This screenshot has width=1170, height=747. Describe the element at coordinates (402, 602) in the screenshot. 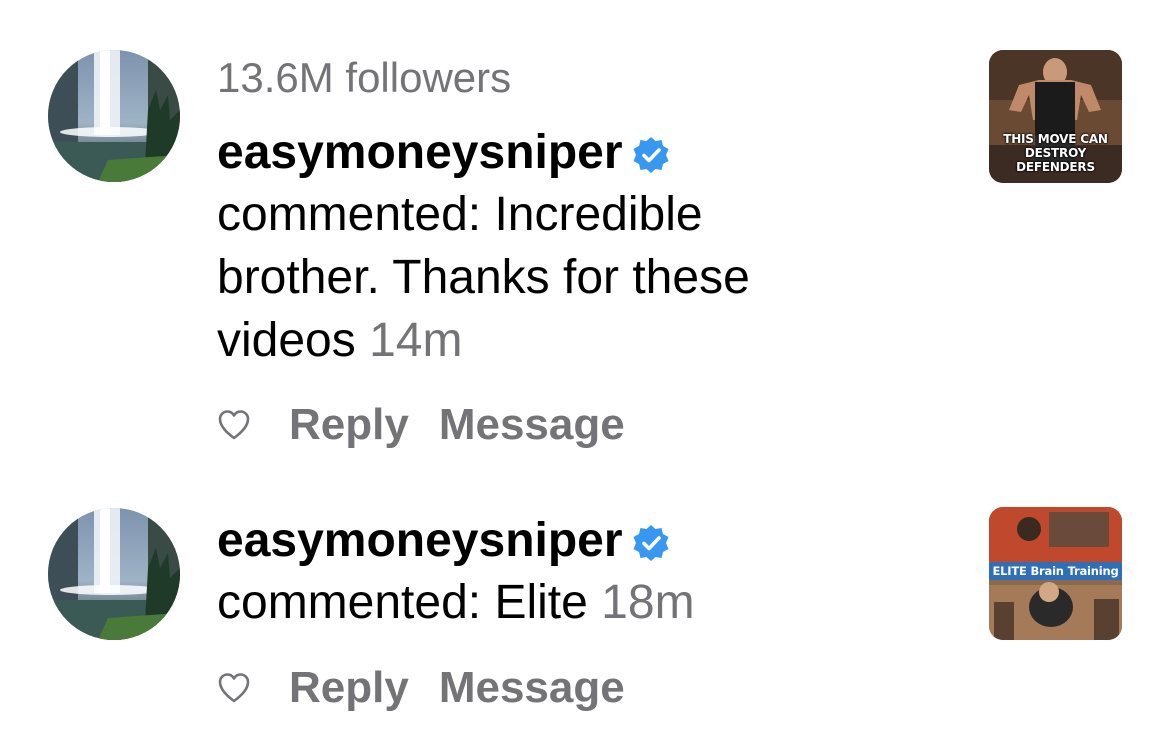

I see `comment-body: commented: Elite` at that location.